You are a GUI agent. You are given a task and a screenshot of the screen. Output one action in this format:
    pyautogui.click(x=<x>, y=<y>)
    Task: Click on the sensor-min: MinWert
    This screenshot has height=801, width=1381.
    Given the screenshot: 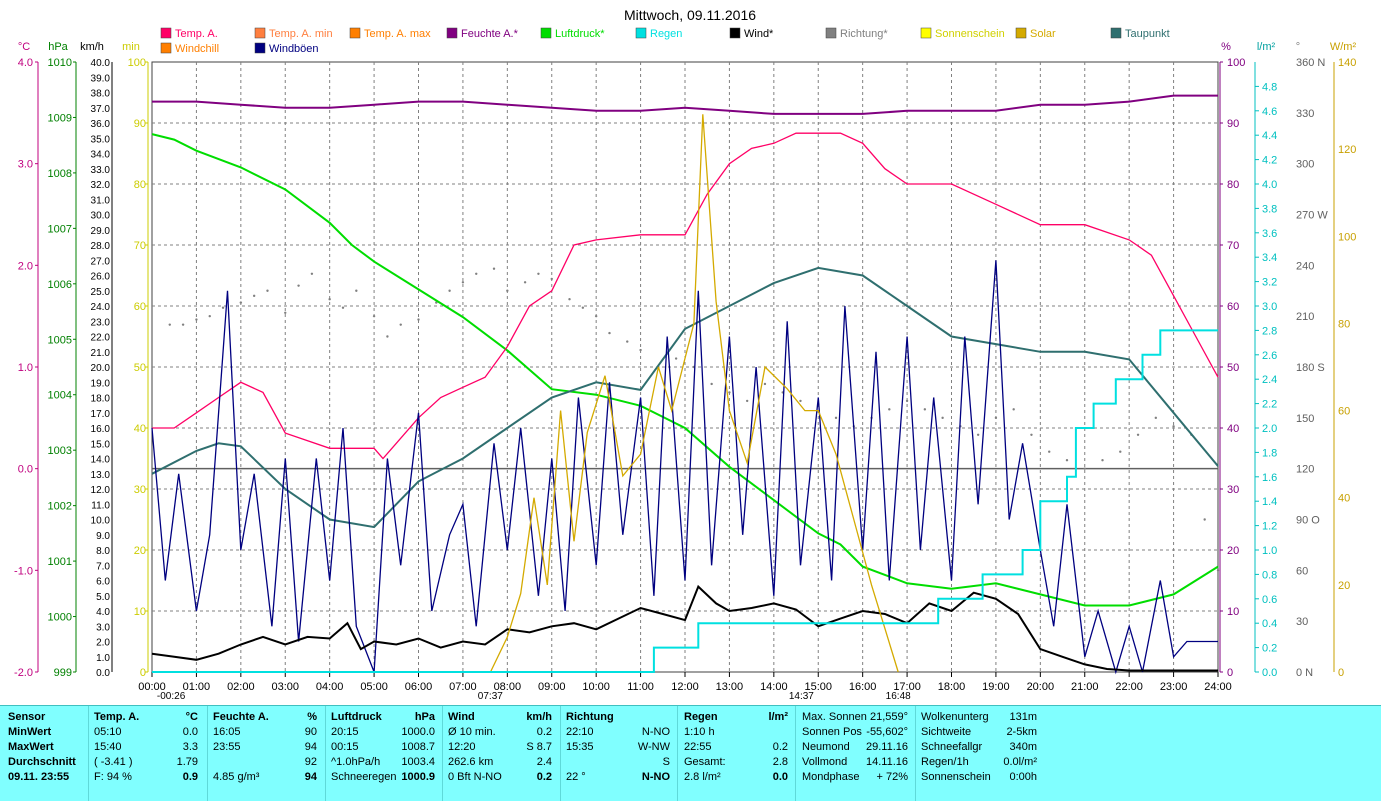 What is the action you would take?
    pyautogui.click(x=30, y=732)
    